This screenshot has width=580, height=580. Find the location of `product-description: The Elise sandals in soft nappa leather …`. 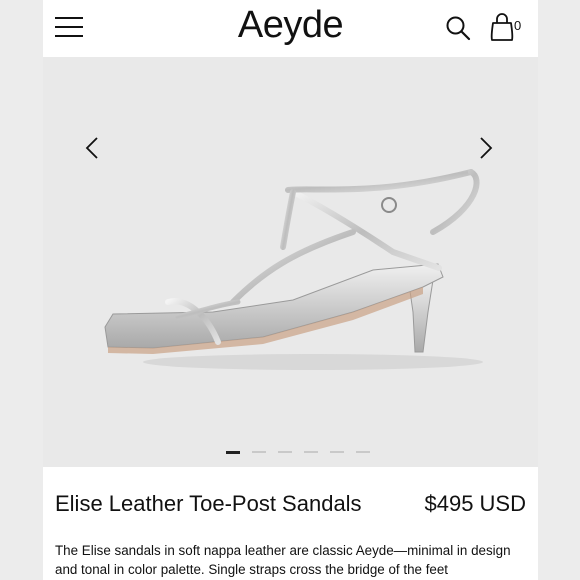

product-description: The Elise sandals in soft nappa leather … is located at coordinates (283, 560).